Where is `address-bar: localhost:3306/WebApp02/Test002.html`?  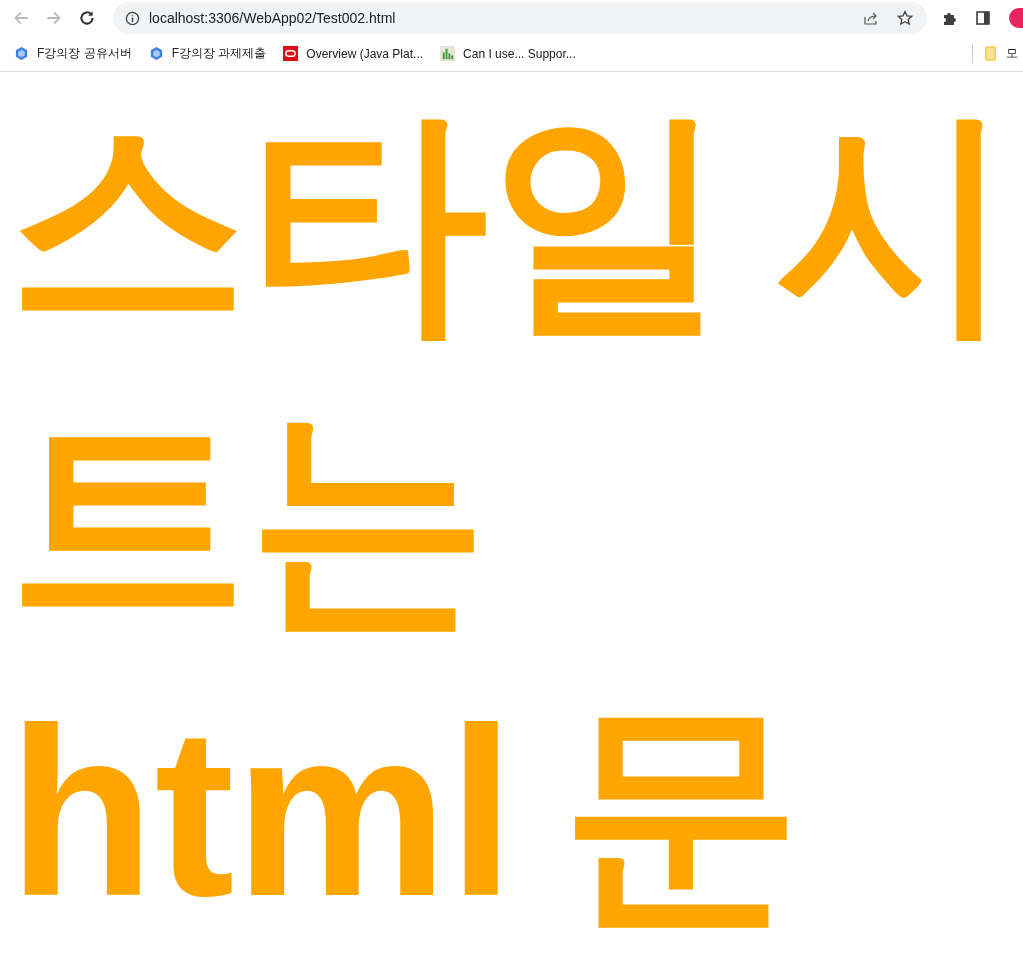 address-bar: localhost:3306/WebApp02/Test002.html is located at coordinates (520, 18).